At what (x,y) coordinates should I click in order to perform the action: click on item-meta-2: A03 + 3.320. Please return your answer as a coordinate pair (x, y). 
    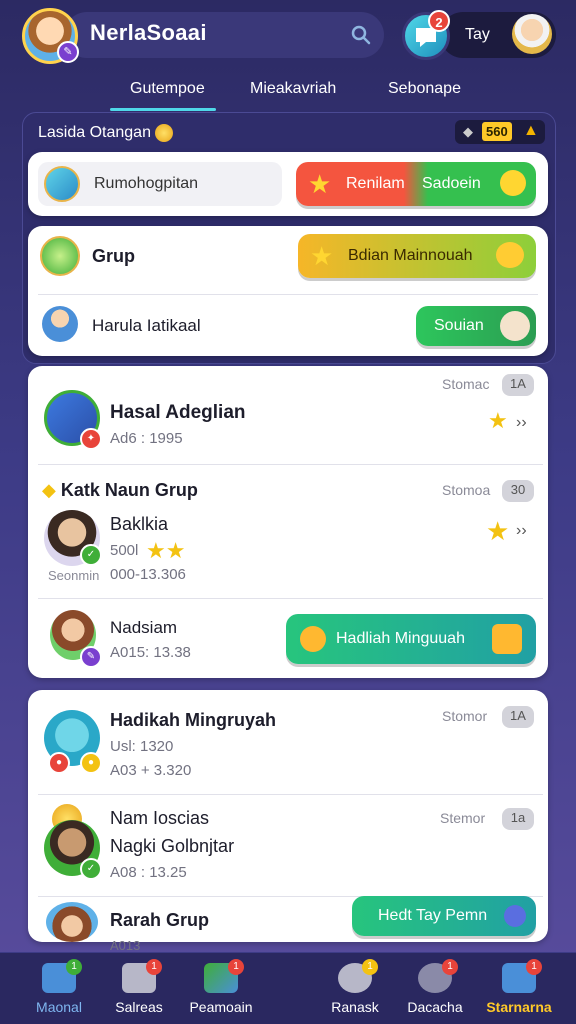
    Looking at the image, I should click on (151, 770).